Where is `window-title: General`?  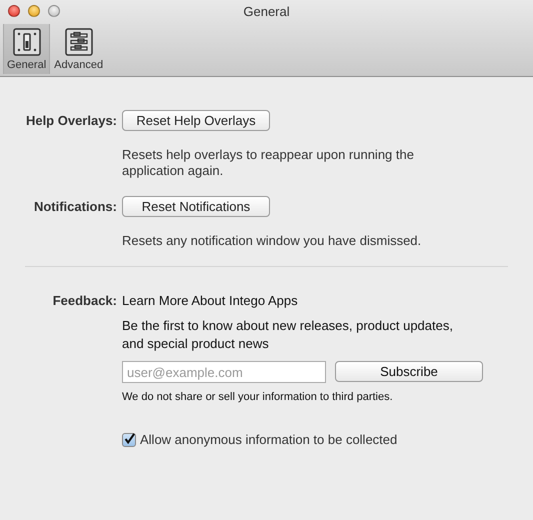
window-title: General is located at coordinates (266, 11).